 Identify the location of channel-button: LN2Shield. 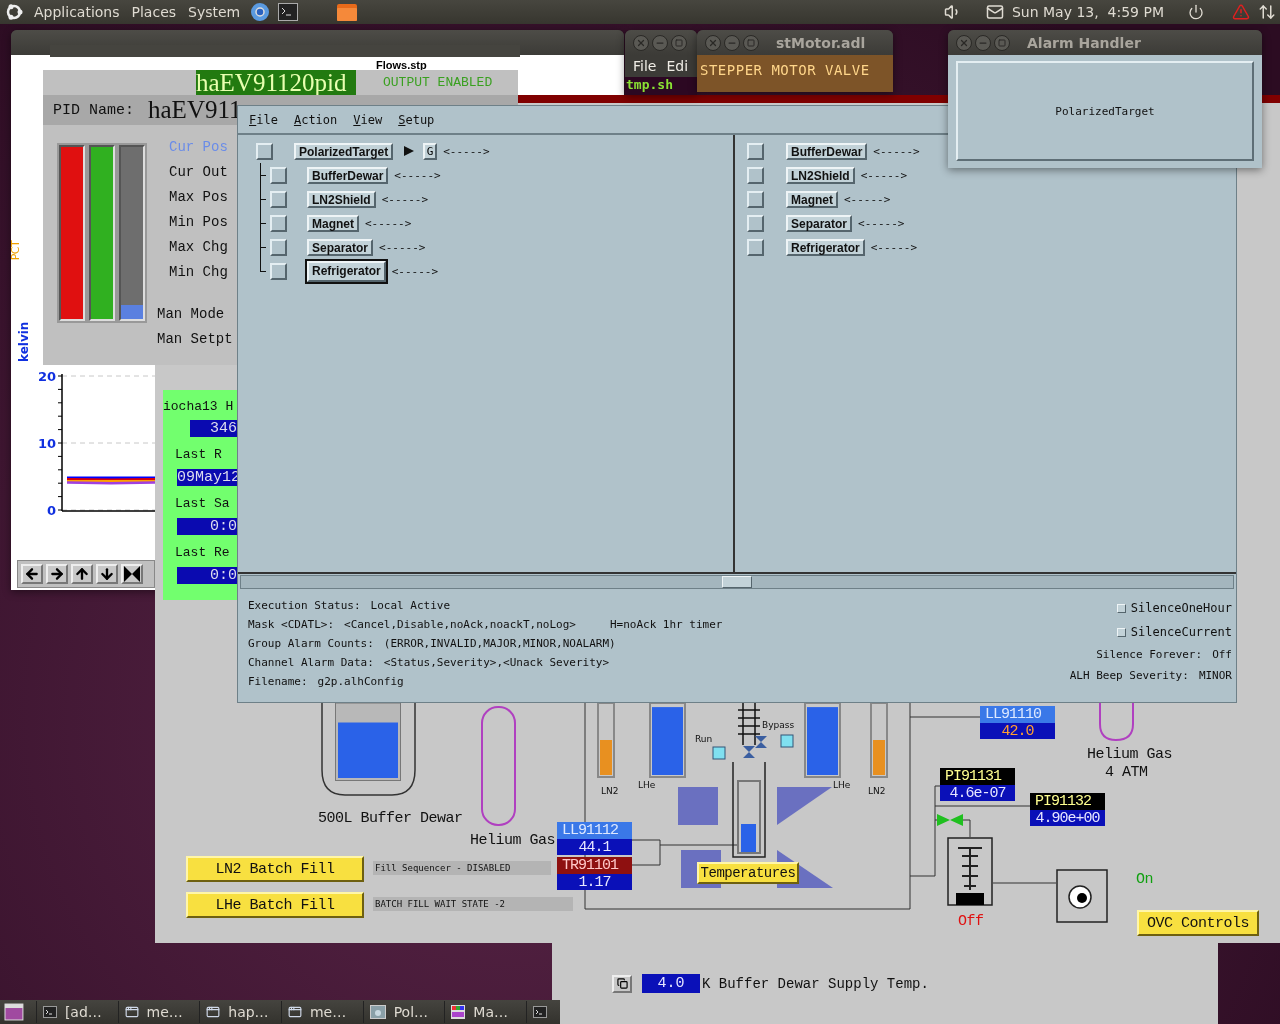
(820, 175).